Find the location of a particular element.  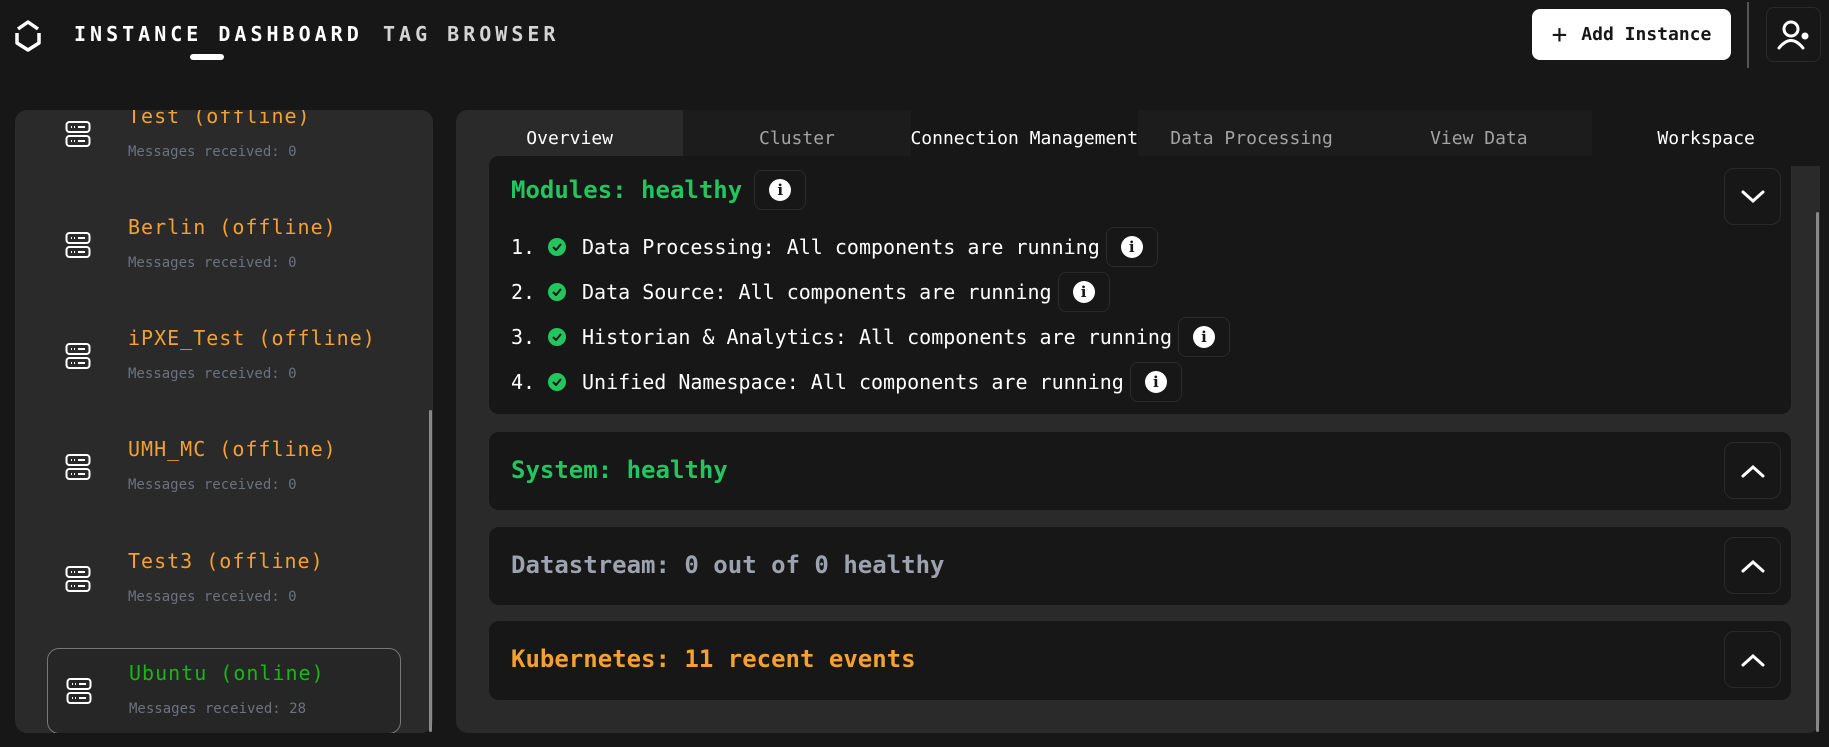

nav-tag-browser: TAG BROWSER is located at coordinates (471, 34).